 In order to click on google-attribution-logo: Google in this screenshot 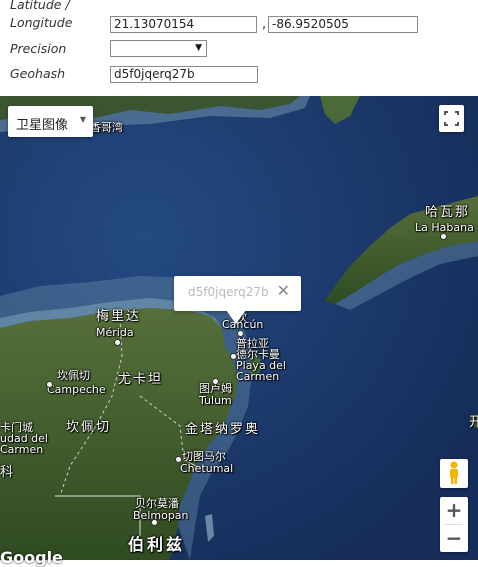, I will do `click(31, 557)`.